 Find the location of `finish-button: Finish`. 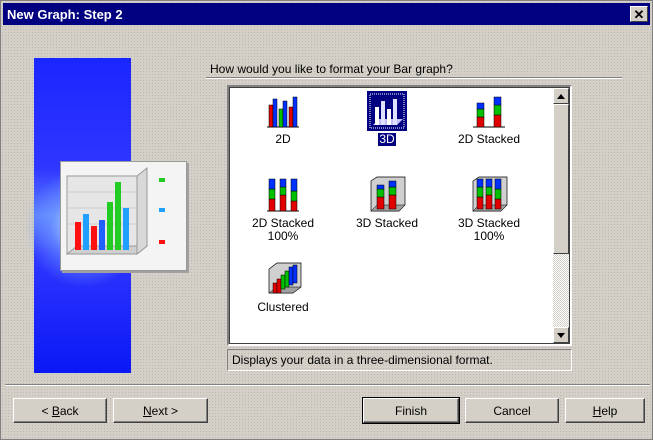

finish-button: Finish is located at coordinates (411, 410).